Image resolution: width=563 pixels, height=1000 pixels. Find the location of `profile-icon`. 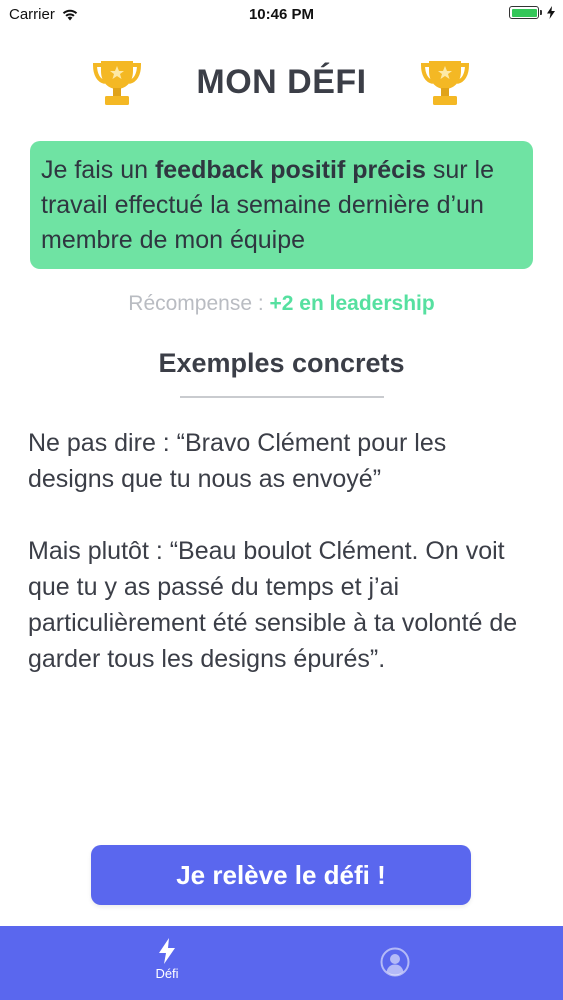

profile-icon is located at coordinates (395, 962).